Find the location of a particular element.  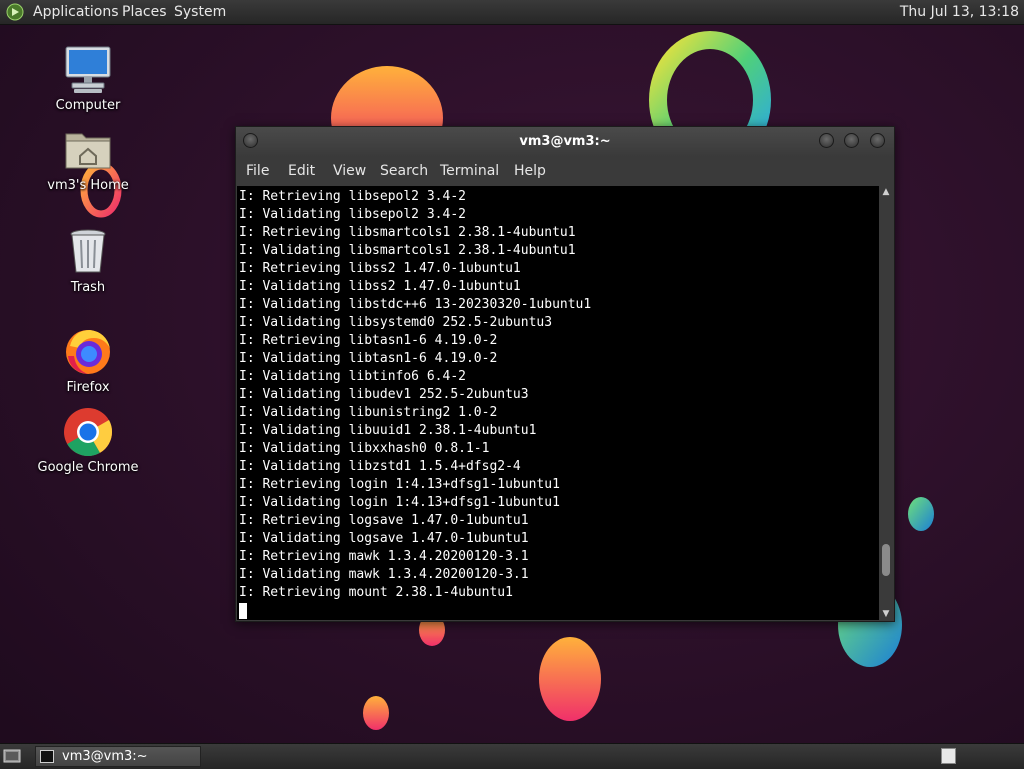

view-menu: View is located at coordinates (349, 171).